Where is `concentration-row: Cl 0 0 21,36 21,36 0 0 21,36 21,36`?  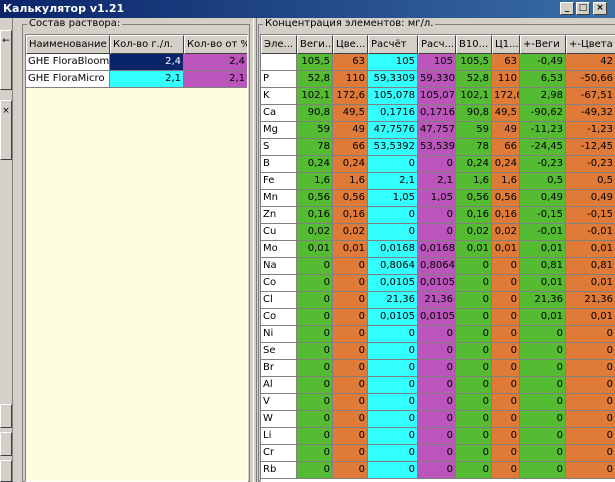
concentration-row: Cl 0 0 21,36 21,36 0 0 21,36 21,36 is located at coordinates (438, 300).